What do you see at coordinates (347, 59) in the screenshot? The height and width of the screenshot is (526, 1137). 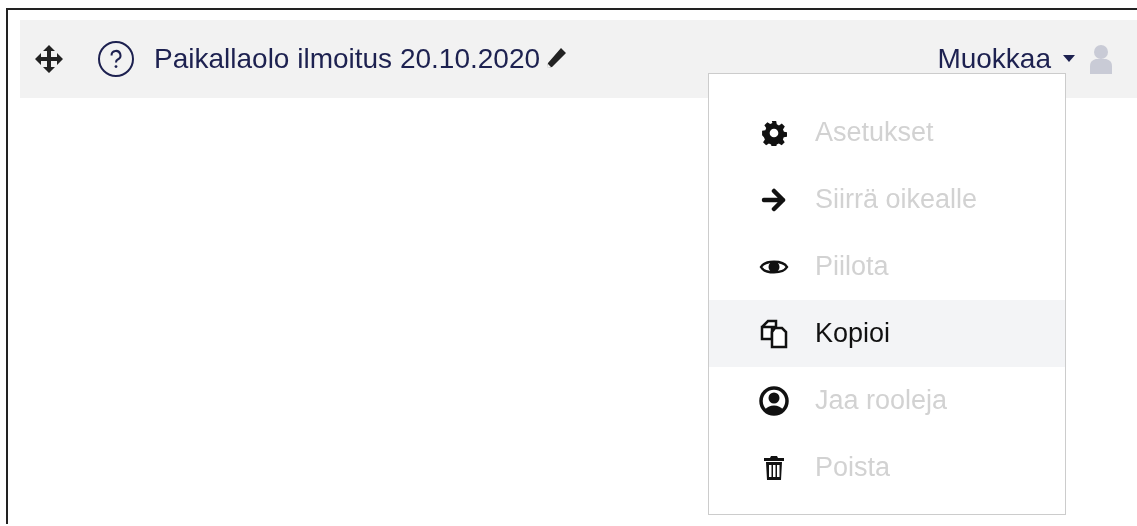 I see `activity-title: Paikallaolo ilmoitus 20.10.2020` at bounding box center [347, 59].